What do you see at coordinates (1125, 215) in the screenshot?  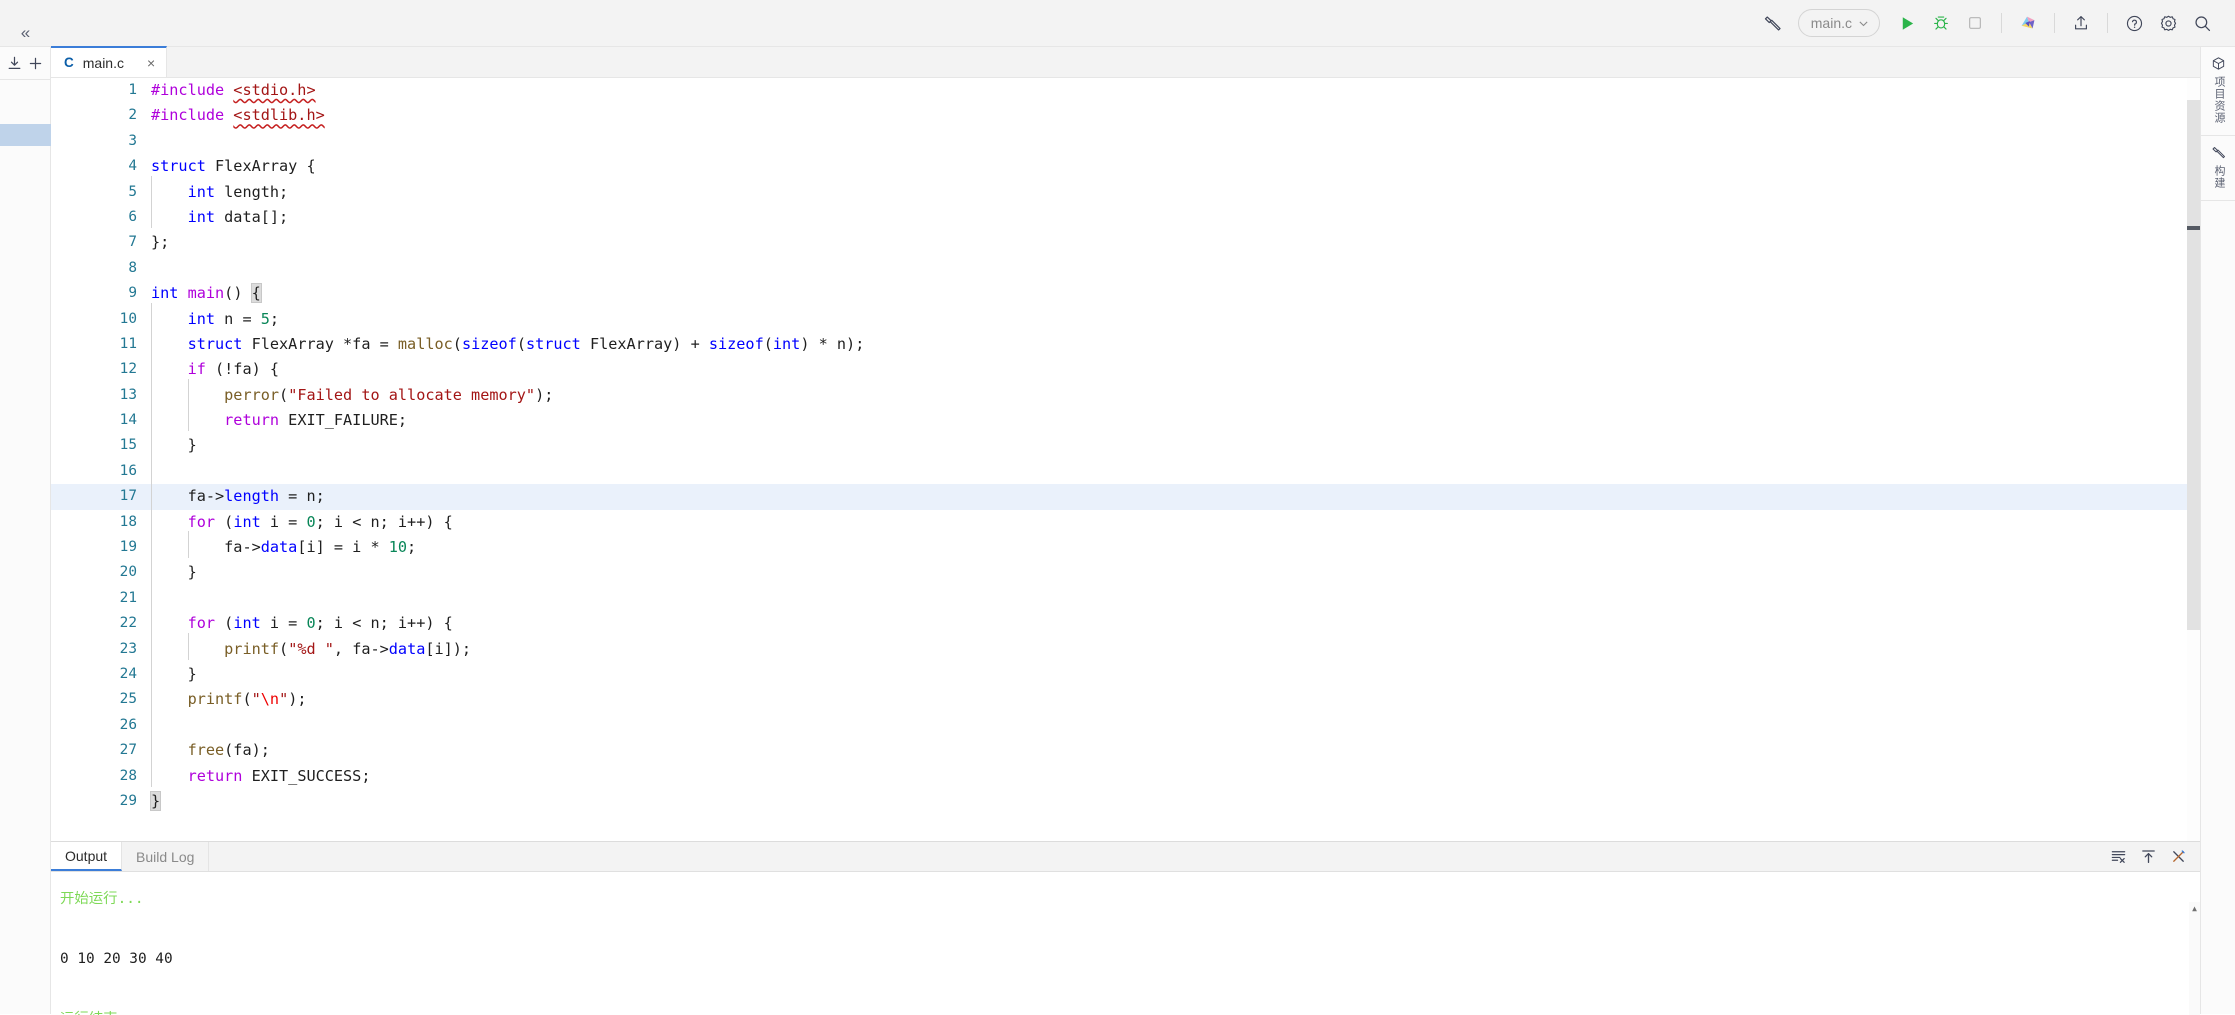 I see `code-line: 6 int data[];` at bounding box center [1125, 215].